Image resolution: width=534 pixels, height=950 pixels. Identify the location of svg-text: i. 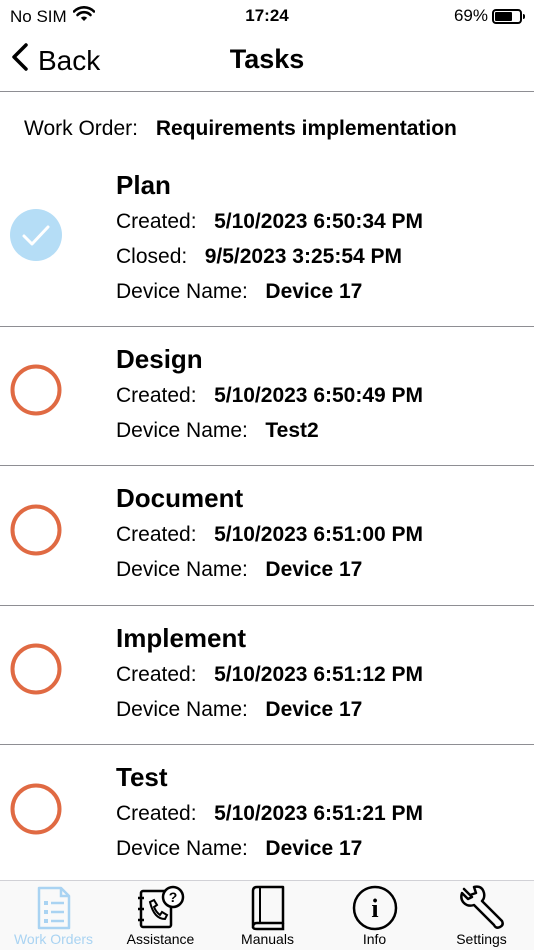
(374, 908).